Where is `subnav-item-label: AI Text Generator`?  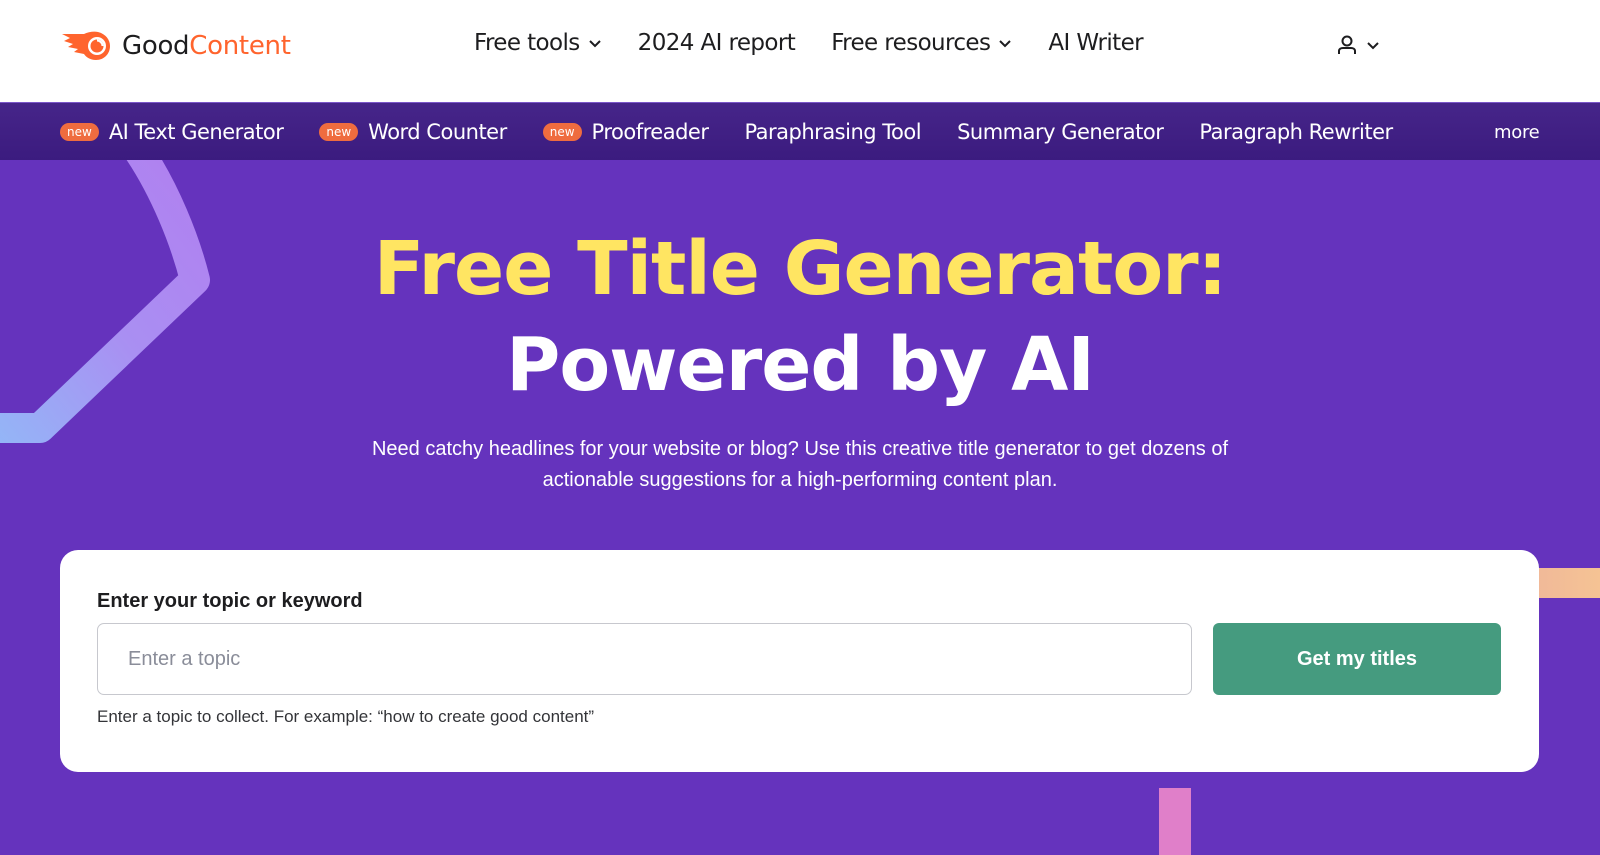
subnav-item-label: AI Text Generator is located at coordinates (196, 132).